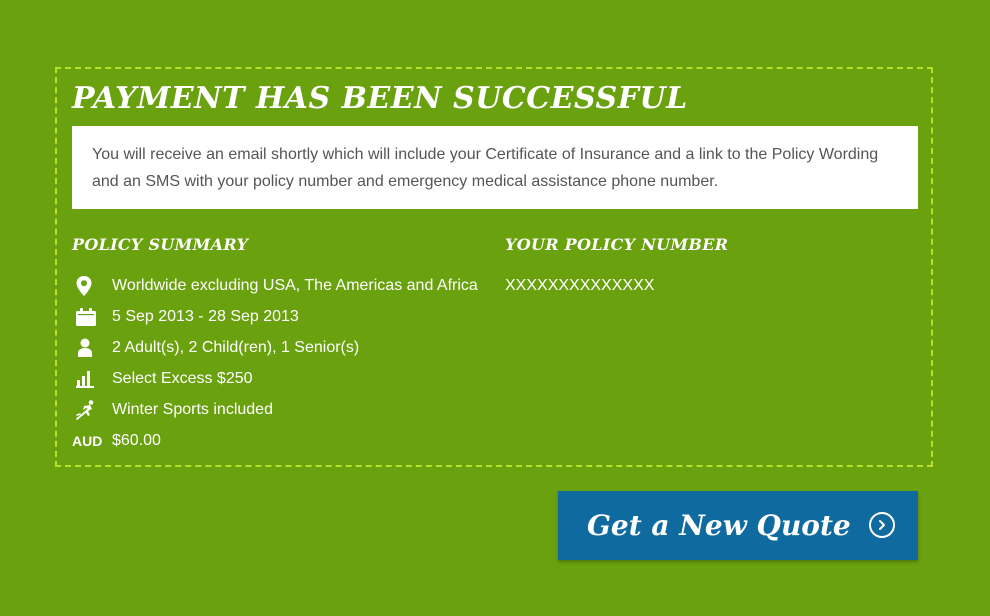 The width and height of the screenshot is (990, 616). I want to click on chevron-right-circle-icon, so click(882, 525).